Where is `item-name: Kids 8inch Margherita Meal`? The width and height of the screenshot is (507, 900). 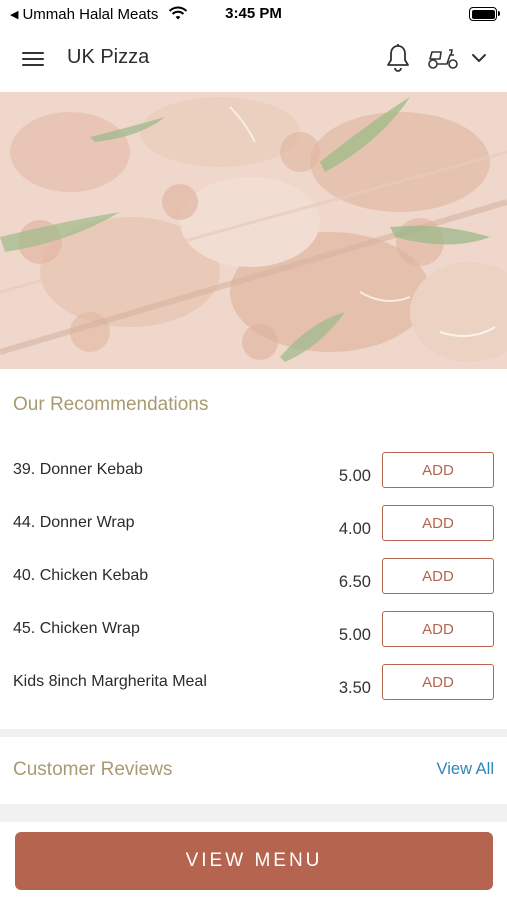
item-name: Kids 8inch Margherita Meal is located at coordinates (110, 681).